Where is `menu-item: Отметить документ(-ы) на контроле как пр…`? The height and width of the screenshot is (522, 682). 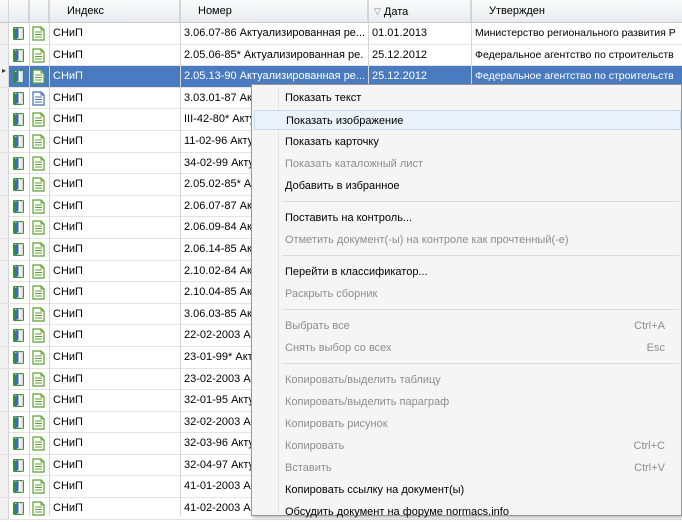 menu-item: Отметить документ(-ы) на контроле как пр… is located at coordinates (467, 240).